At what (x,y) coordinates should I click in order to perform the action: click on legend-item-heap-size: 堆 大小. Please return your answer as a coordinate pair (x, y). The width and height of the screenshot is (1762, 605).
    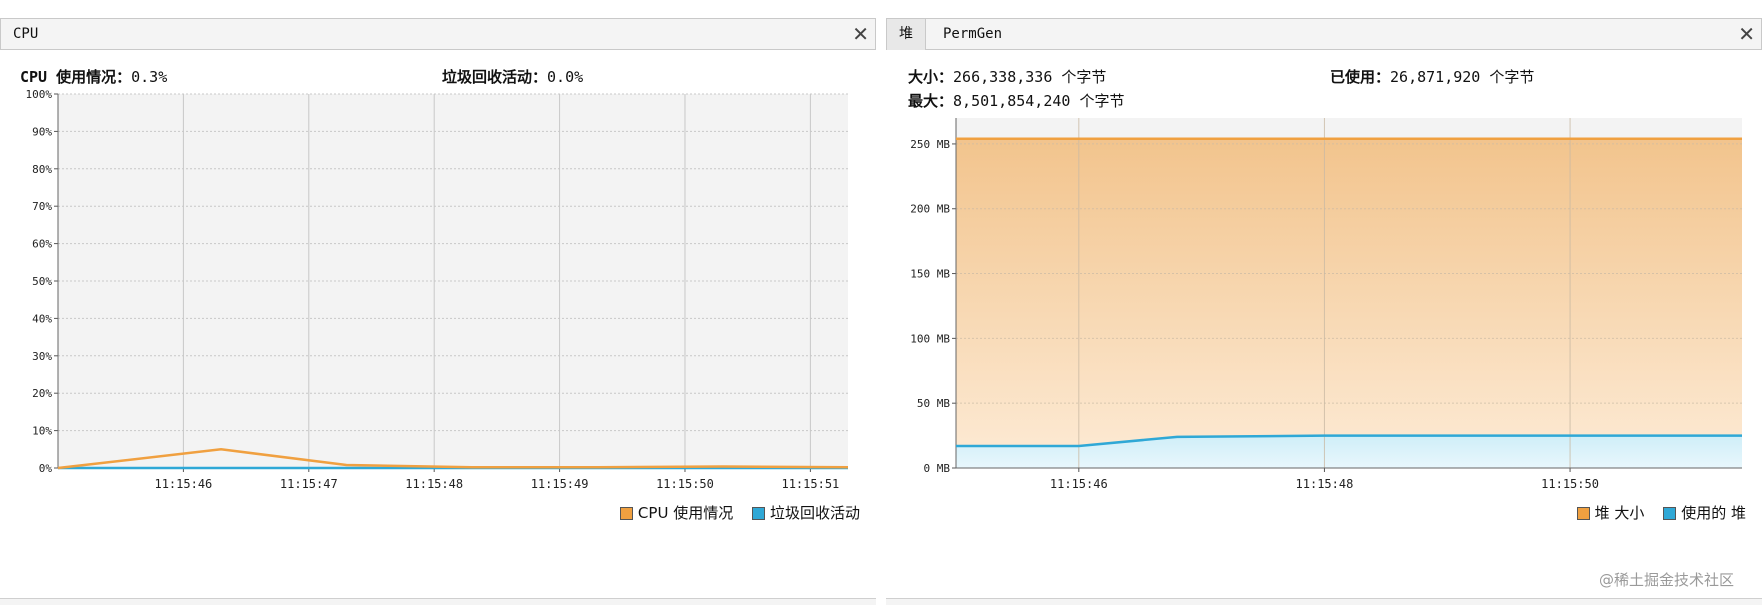
    Looking at the image, I should click on (1610, 512).